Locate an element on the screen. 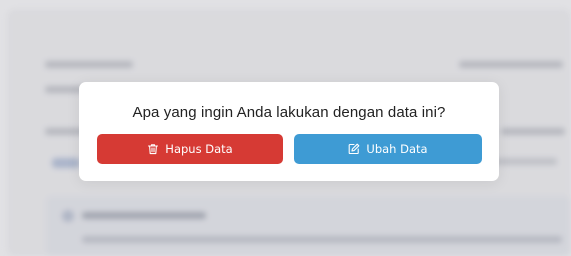 Image resolution: width=571 pixels, height=256 pixels. edit-data-button: Ubah Data is located at coordinates (388, 149).